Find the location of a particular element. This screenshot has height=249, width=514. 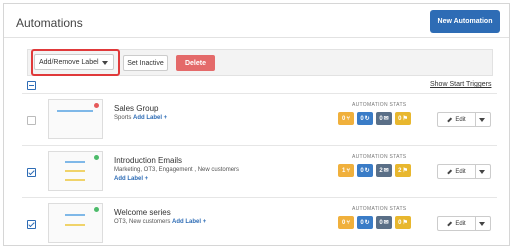

add-remove-label-select: Add/Remove Label is located at coordinates (74, 62).